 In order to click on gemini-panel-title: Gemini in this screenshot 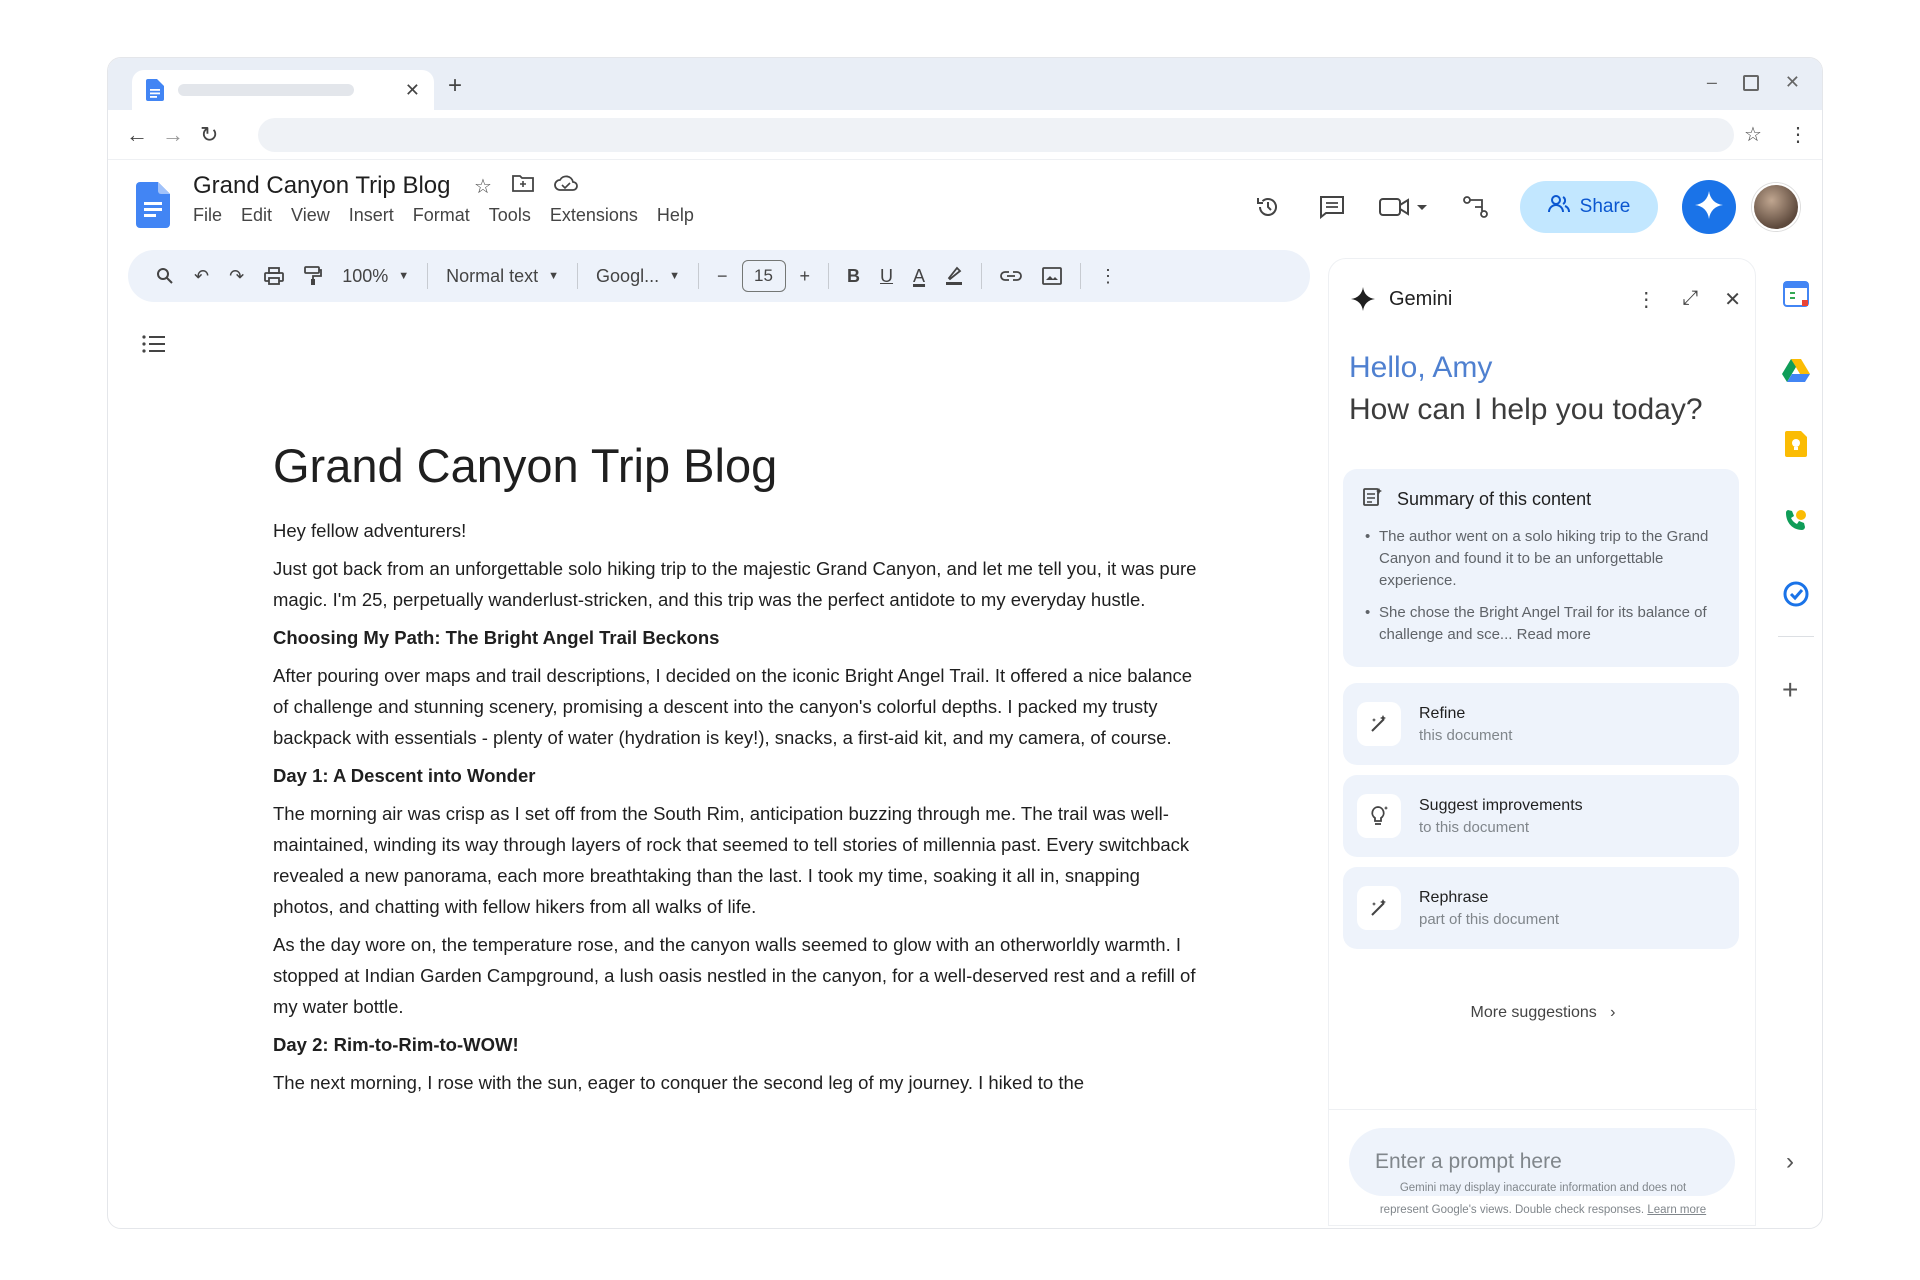, I will do `click(1421, 298)`.